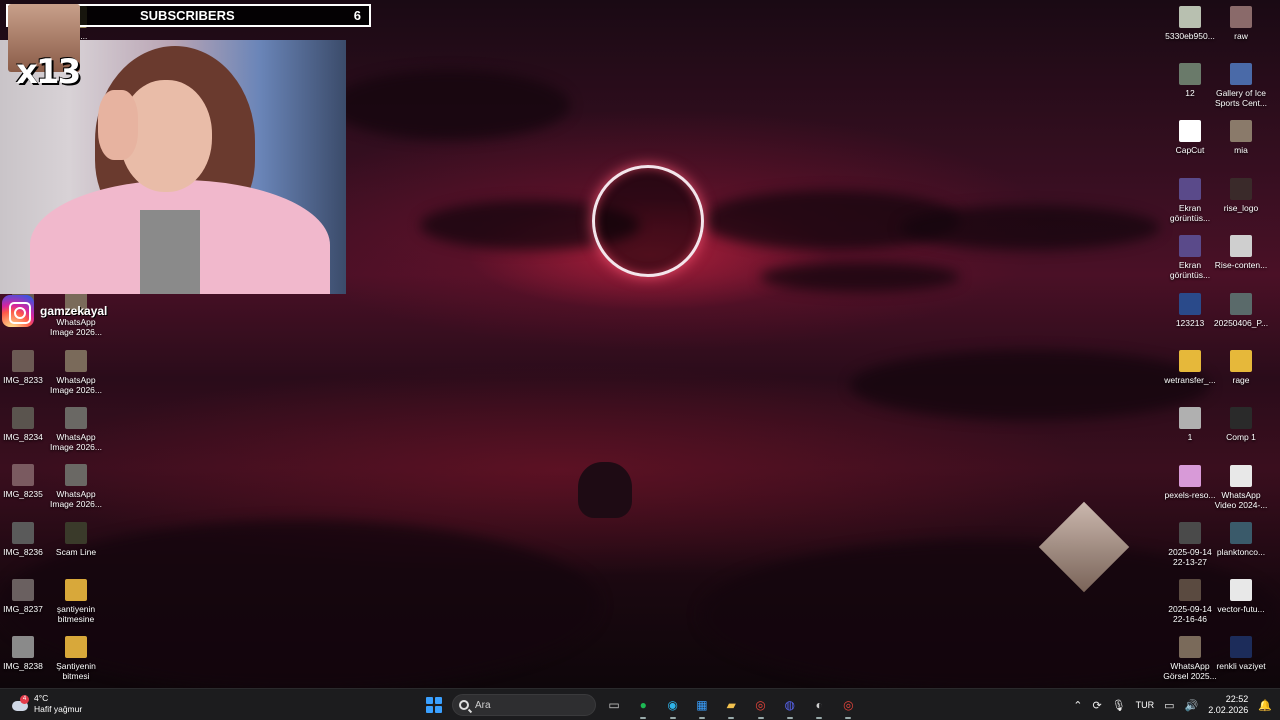  I want to click on start-button, so click(434, 705).